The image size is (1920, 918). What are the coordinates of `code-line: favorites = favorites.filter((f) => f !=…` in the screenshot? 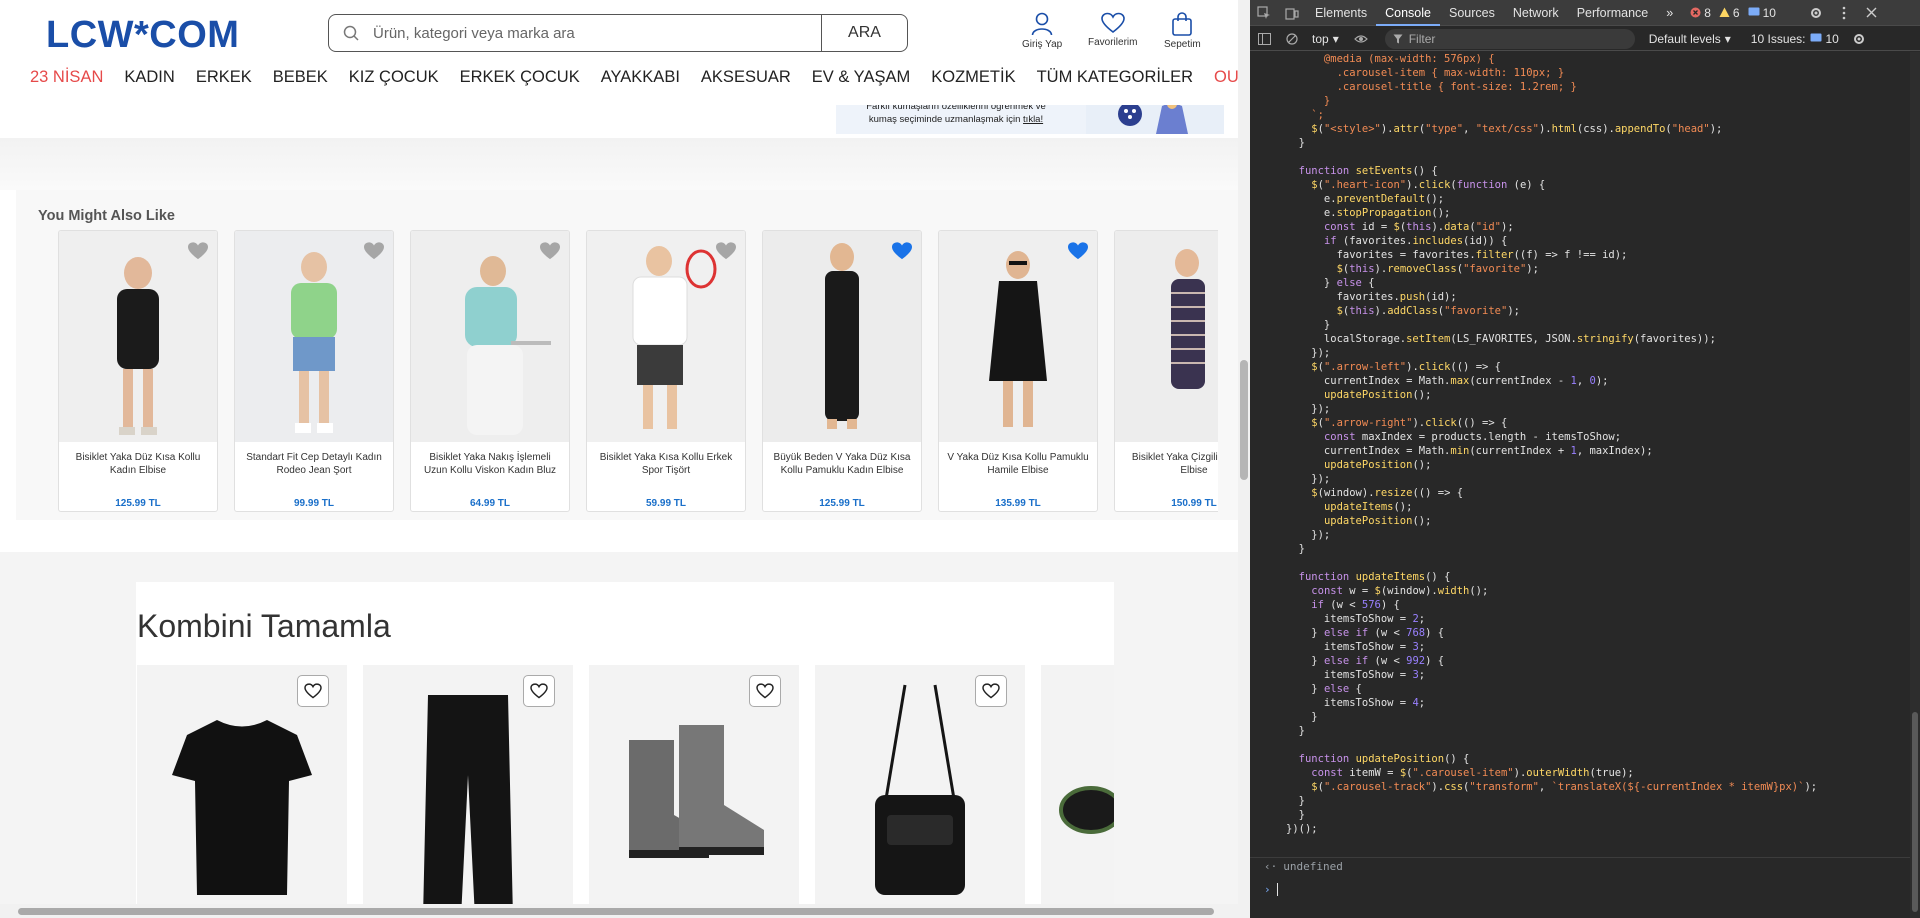 It's located at (1457, 255).